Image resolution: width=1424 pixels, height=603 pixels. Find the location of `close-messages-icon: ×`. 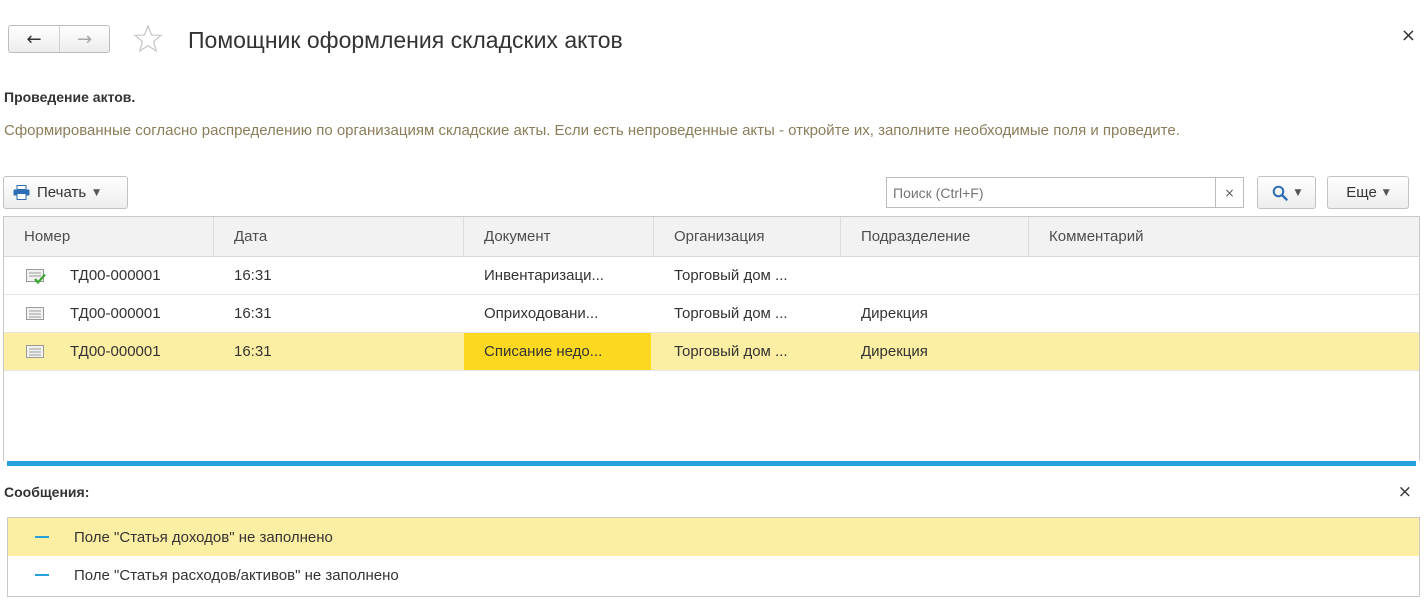

close-messages-icon: × is located at coordinates (1405, 492).